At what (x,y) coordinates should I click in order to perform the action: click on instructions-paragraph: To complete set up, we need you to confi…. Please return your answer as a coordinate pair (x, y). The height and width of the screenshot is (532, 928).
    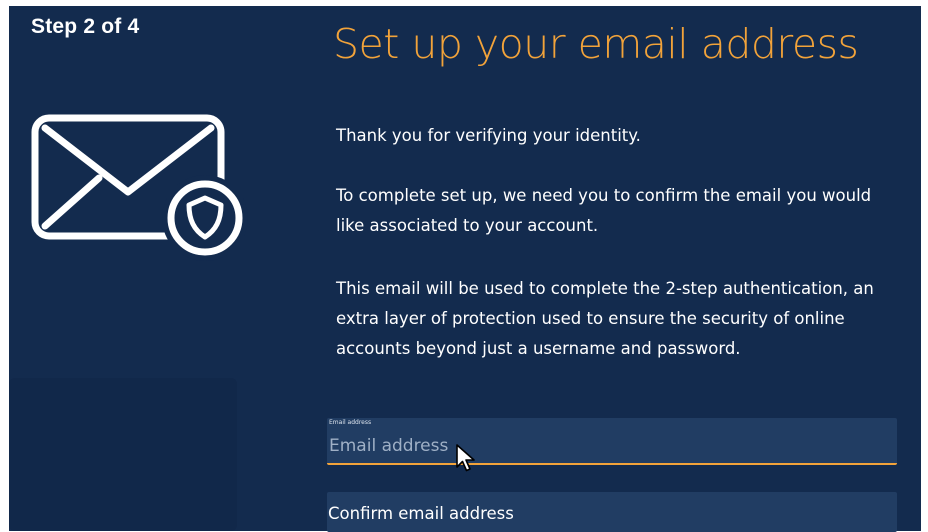
    Looking at the image, I should click on (604, 210).